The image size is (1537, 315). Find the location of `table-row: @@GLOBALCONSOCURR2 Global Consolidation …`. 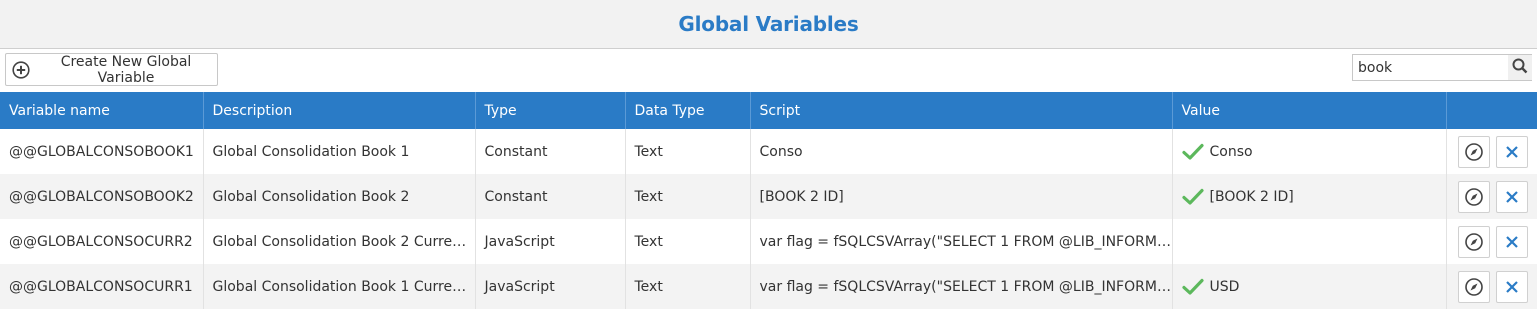

table-row: @@GLOBALCONSOCURR2 Global Consolidation … is located at coordinates (768, 241).